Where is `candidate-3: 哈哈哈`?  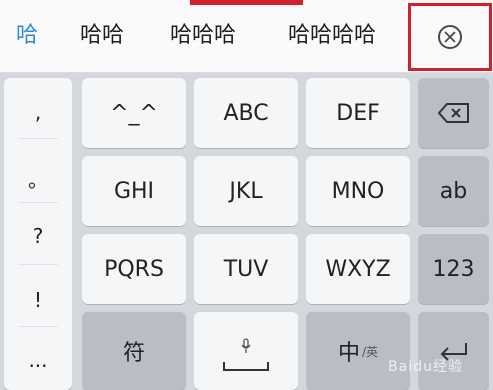 candidate-3: 哈哈哈 is located at coordinates (203, 36).